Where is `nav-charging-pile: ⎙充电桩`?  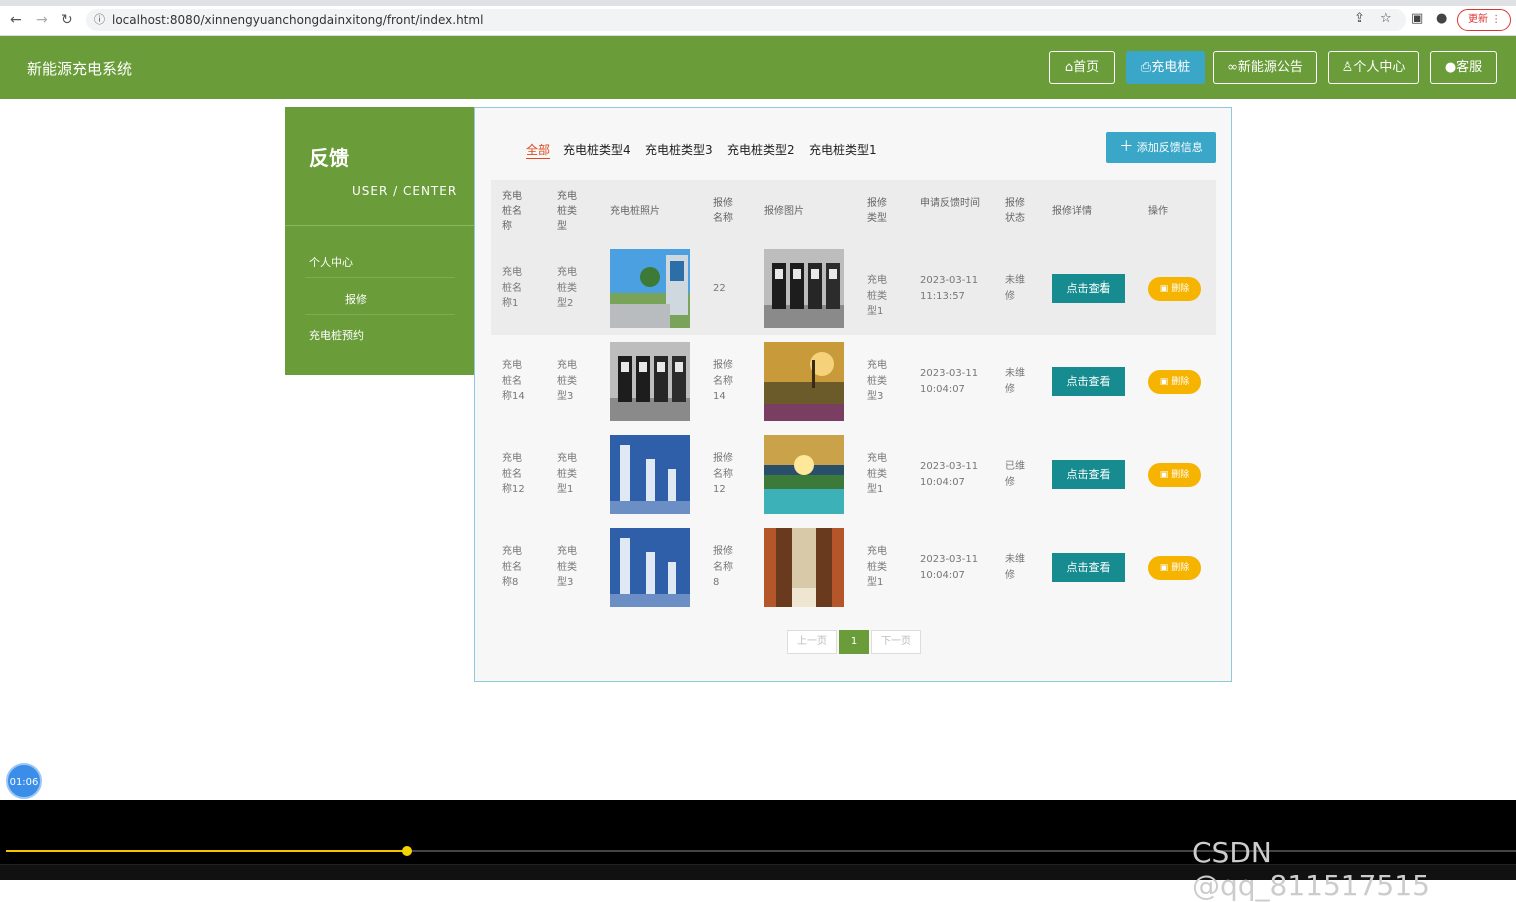
nav-charging-pile: ⎙充电桩 is located at coordinates (1165, 67).